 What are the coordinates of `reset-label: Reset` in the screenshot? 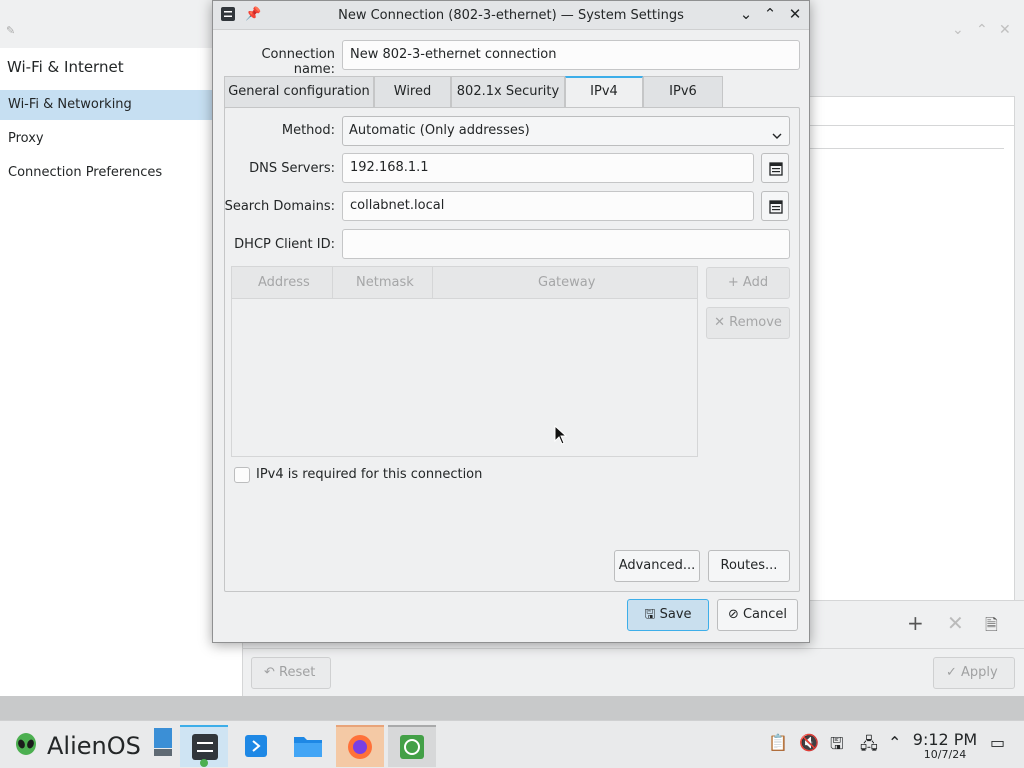 It's located at (297, 672).